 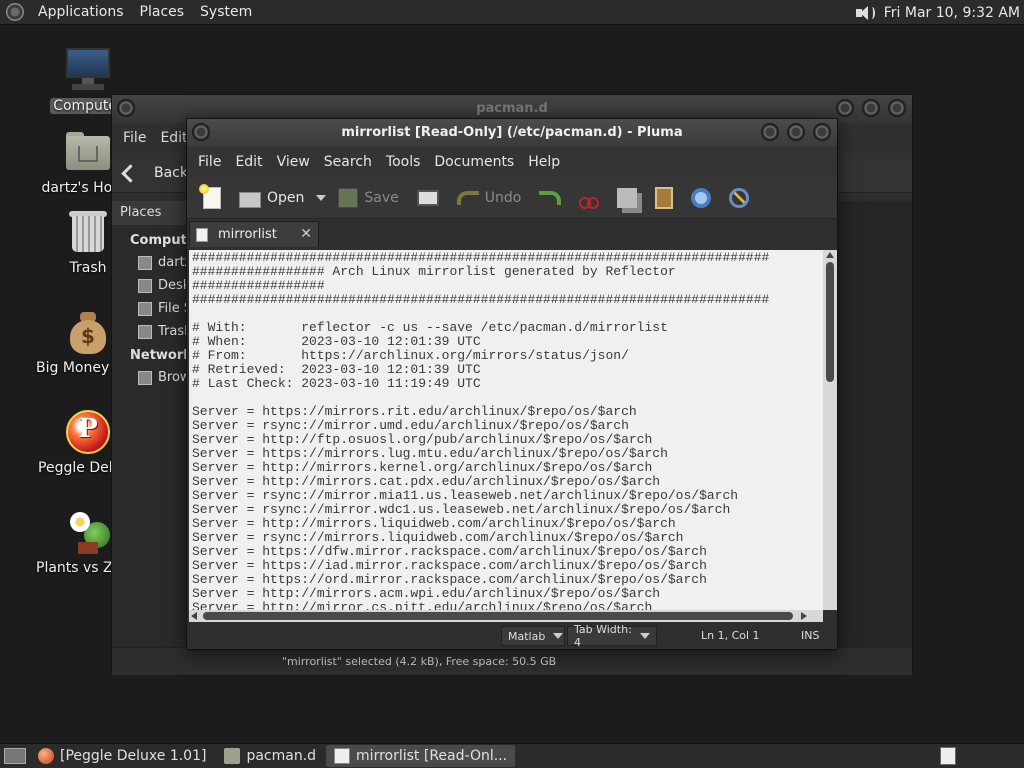 What do you see at coordinates (81, 12) in the screenshot?
I see `applications-menu: Applications` at bounding box center [81, 12].